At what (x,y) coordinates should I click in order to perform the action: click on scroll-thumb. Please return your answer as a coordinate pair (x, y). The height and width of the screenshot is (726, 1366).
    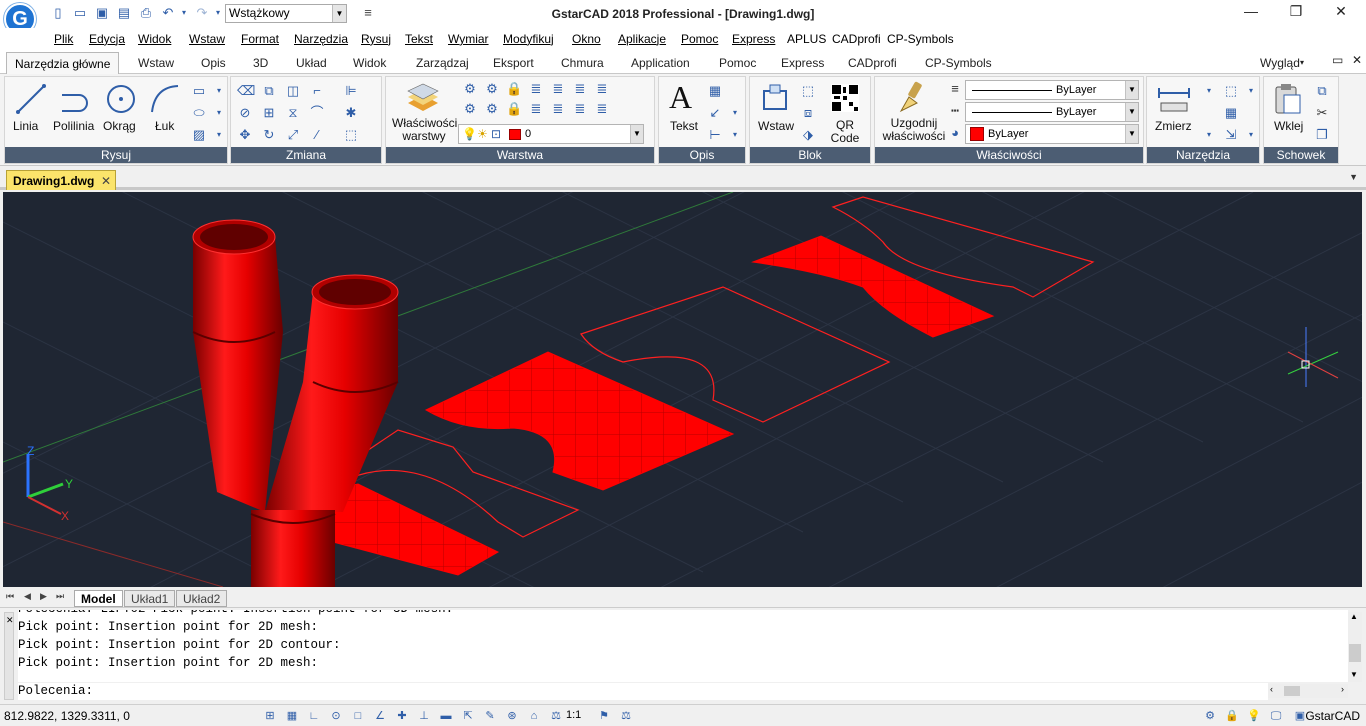
    Looking at the image, I should click on (1355, 653).